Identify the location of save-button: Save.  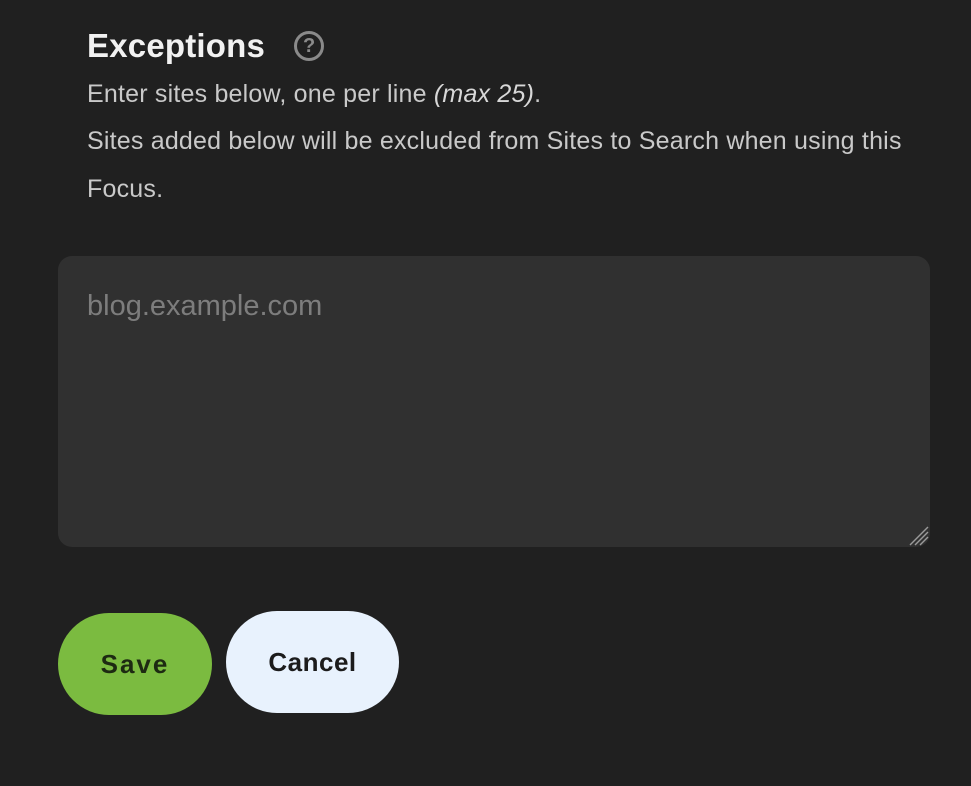
(135, 664).